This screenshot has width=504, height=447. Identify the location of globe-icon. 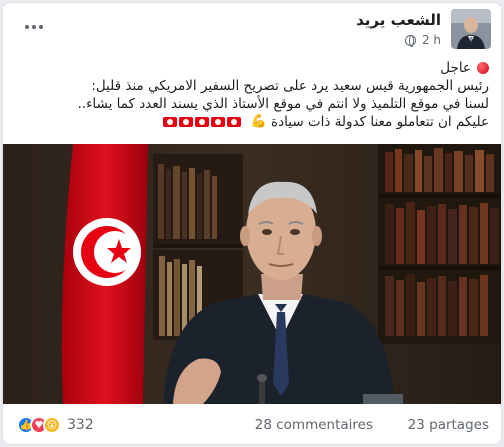
(410, 40).